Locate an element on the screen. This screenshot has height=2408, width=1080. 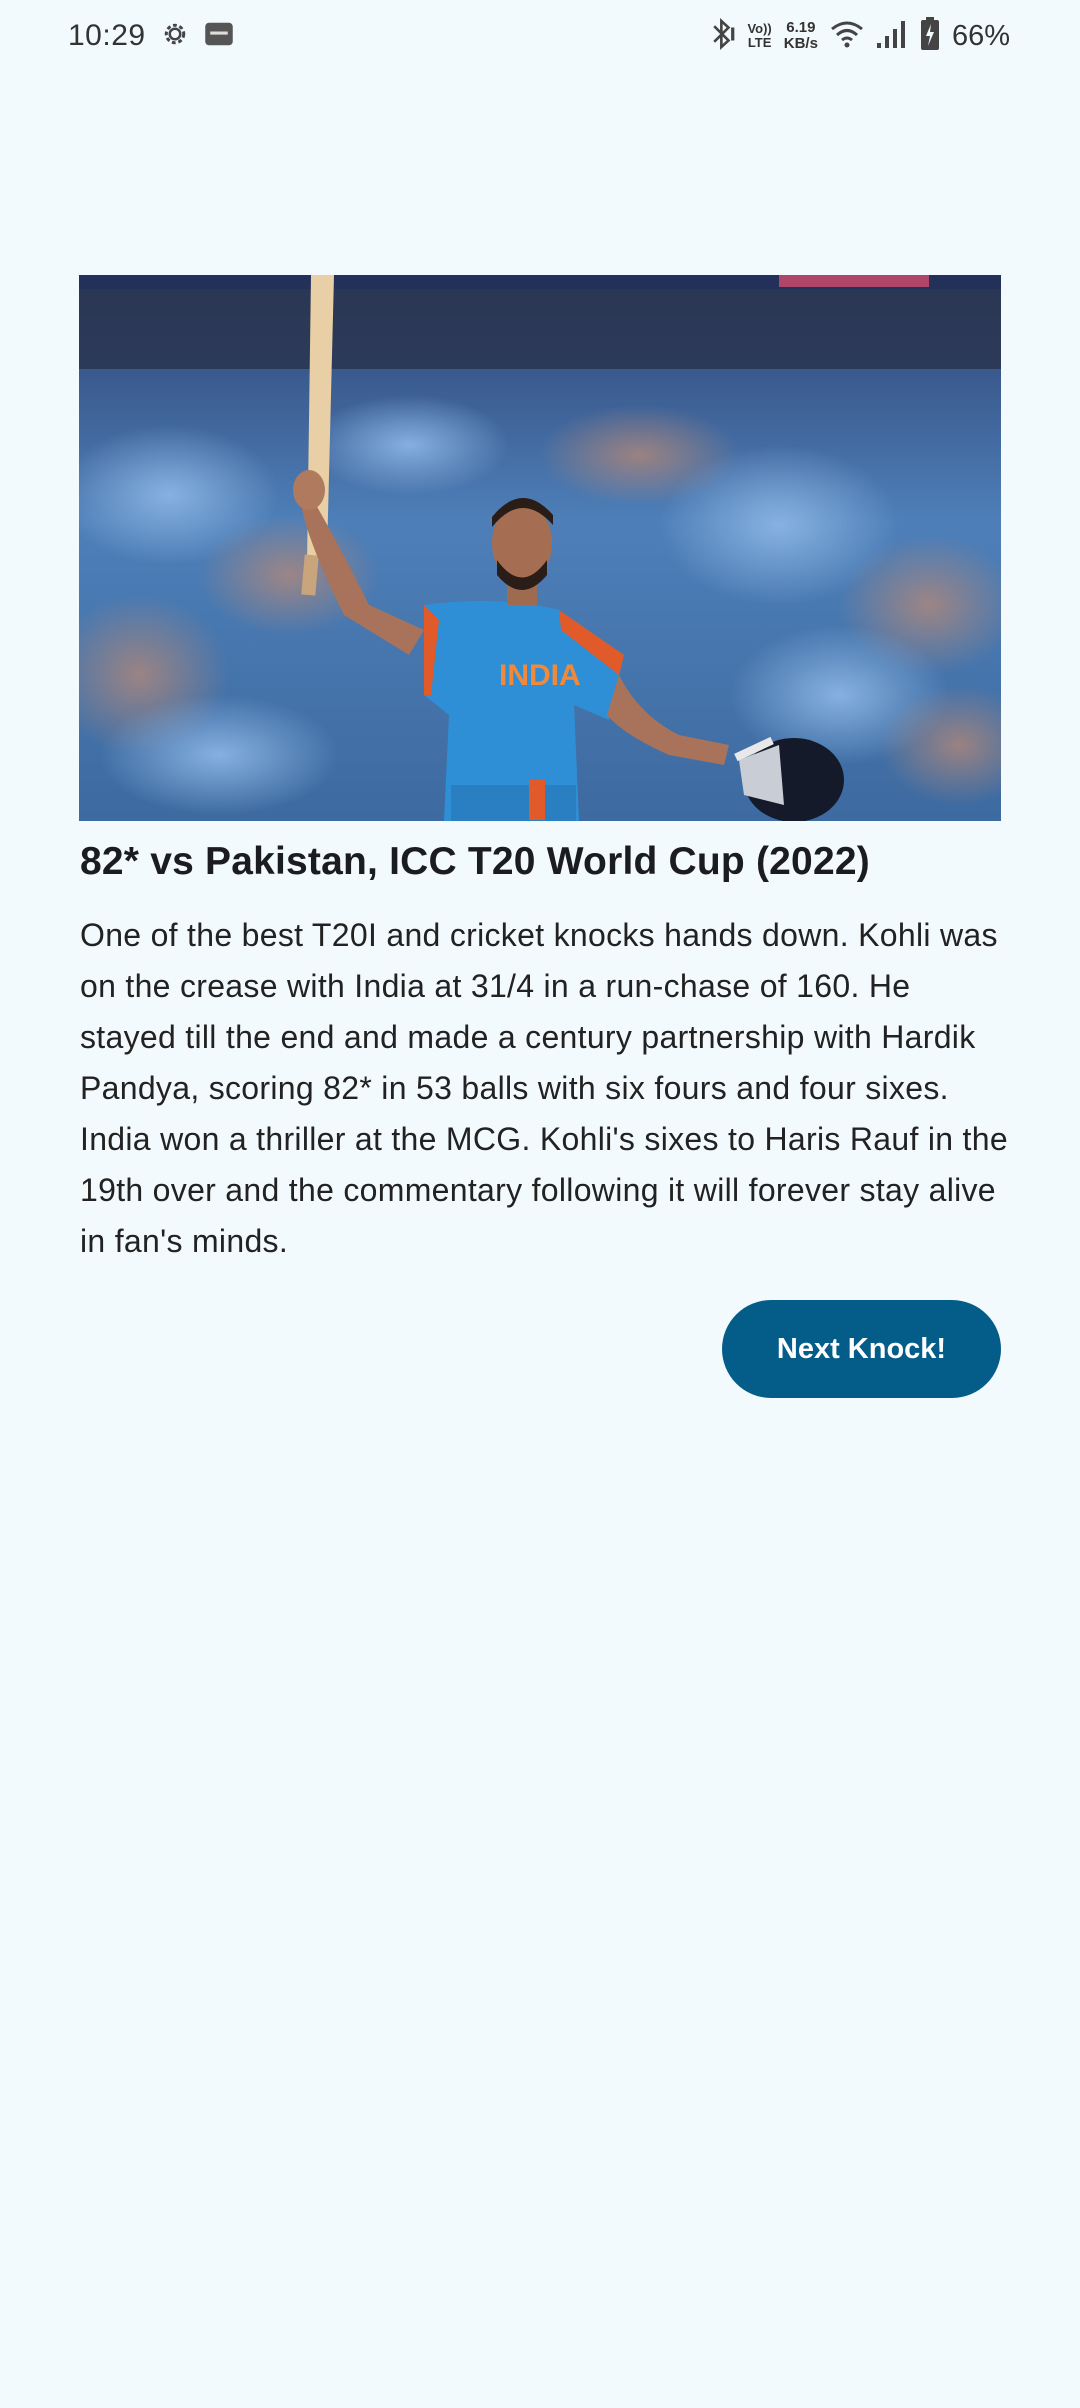
status-time: 10:29 is located at coordinates (107, 35).